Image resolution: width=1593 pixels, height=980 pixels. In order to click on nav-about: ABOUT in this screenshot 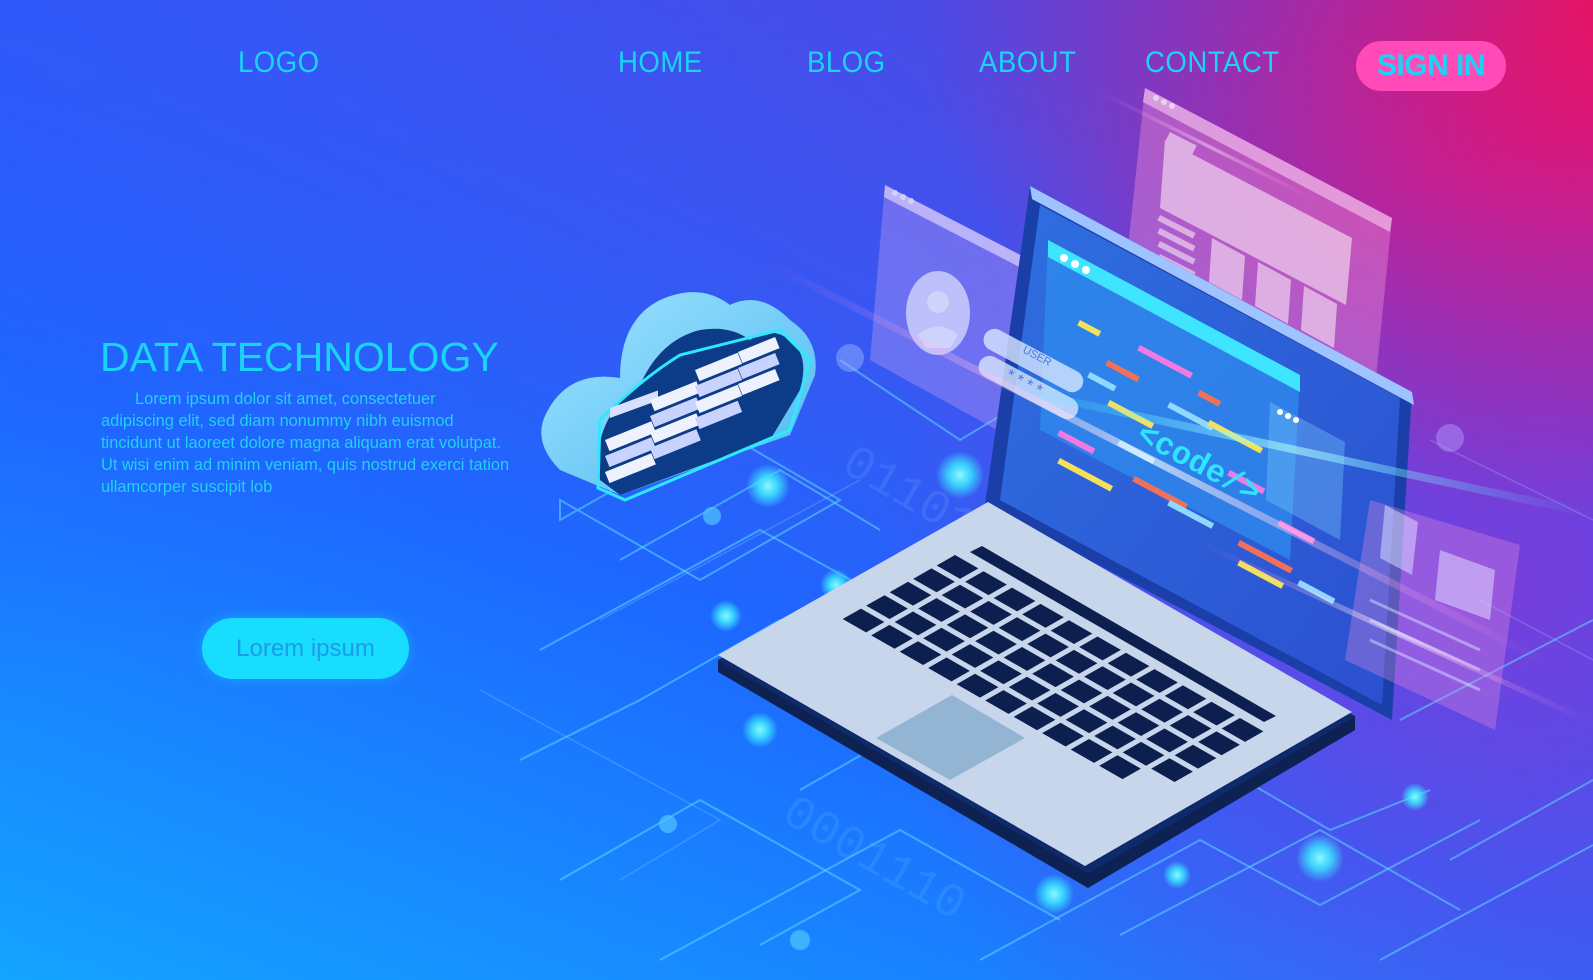, I will do `click(1027, 63)`.